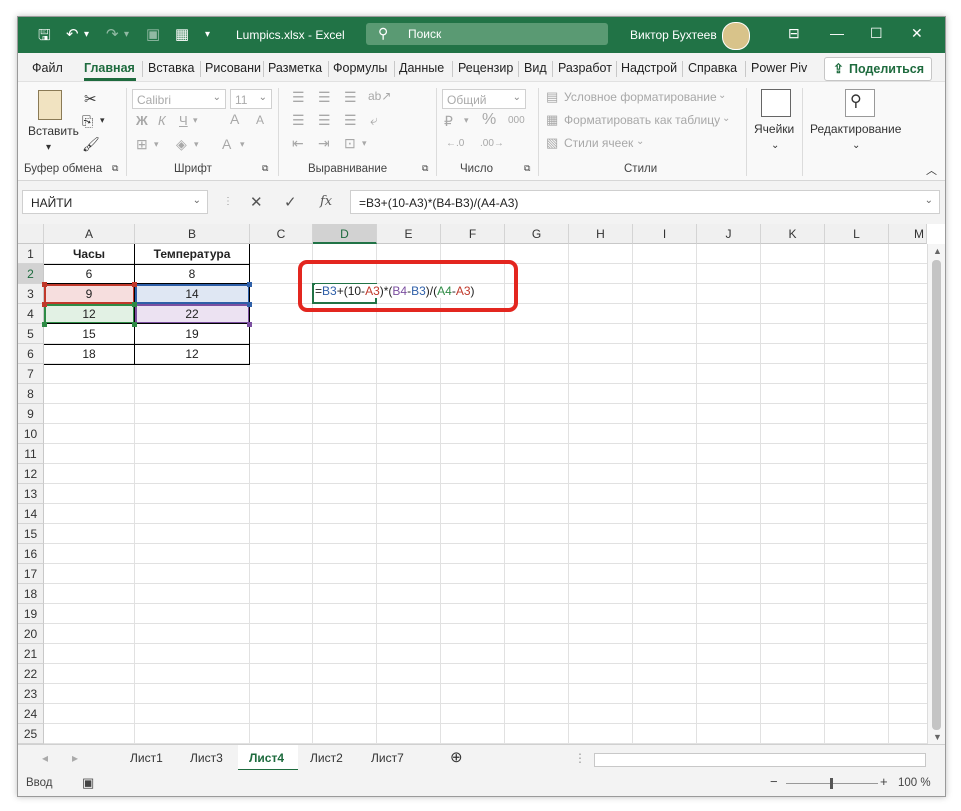 This screenshot has height=811, width=961. What do you see at coordinates (580, 758) in the screenshot?
I see `more-sheets-icon: ⋮` at bounding box center [580, 758].